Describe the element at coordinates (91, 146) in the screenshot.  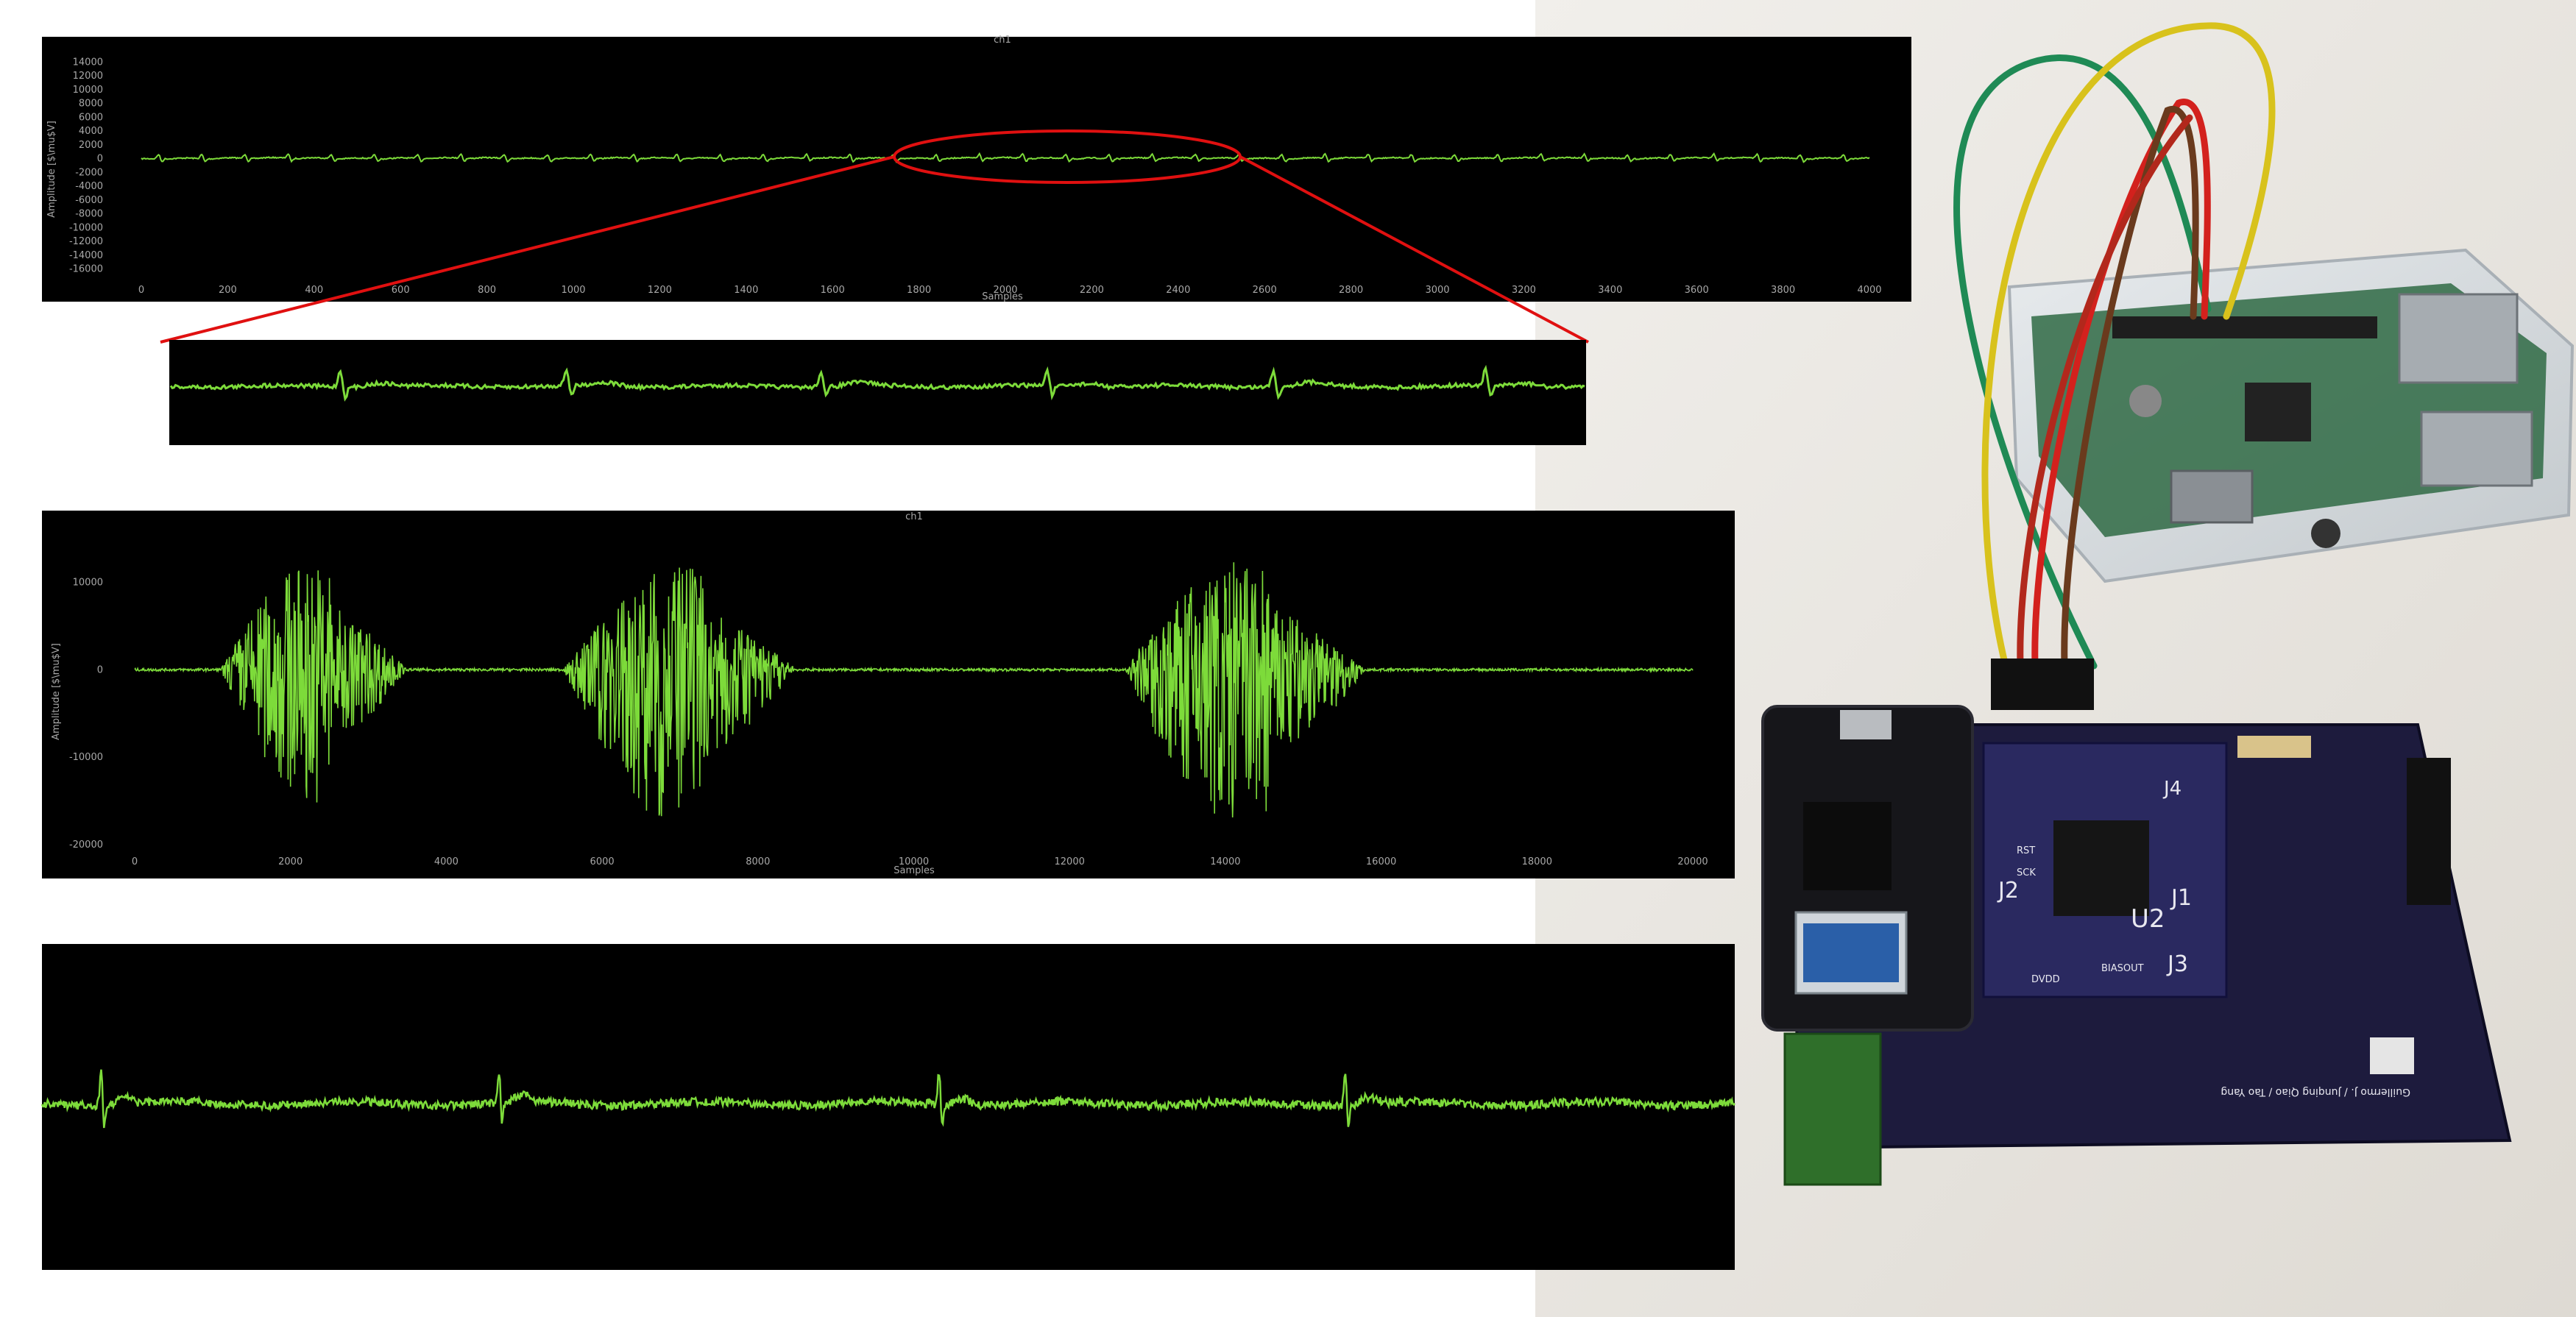
I see `y-tick-label: 2000` at that location.